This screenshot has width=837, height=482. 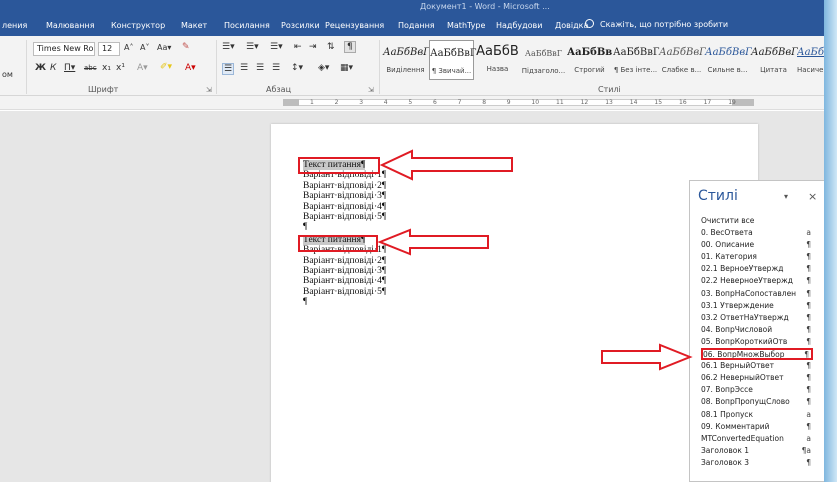 What do you see at coordinates (291, 102) in the screenshot?
I see `ruler-left-margin` at bounding box center [291, 102].